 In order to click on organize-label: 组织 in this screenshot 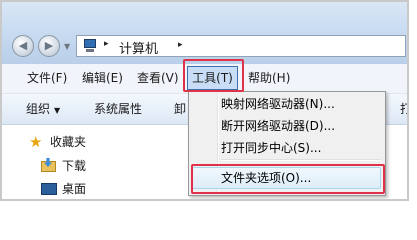, I will do `click(38, 109)`.